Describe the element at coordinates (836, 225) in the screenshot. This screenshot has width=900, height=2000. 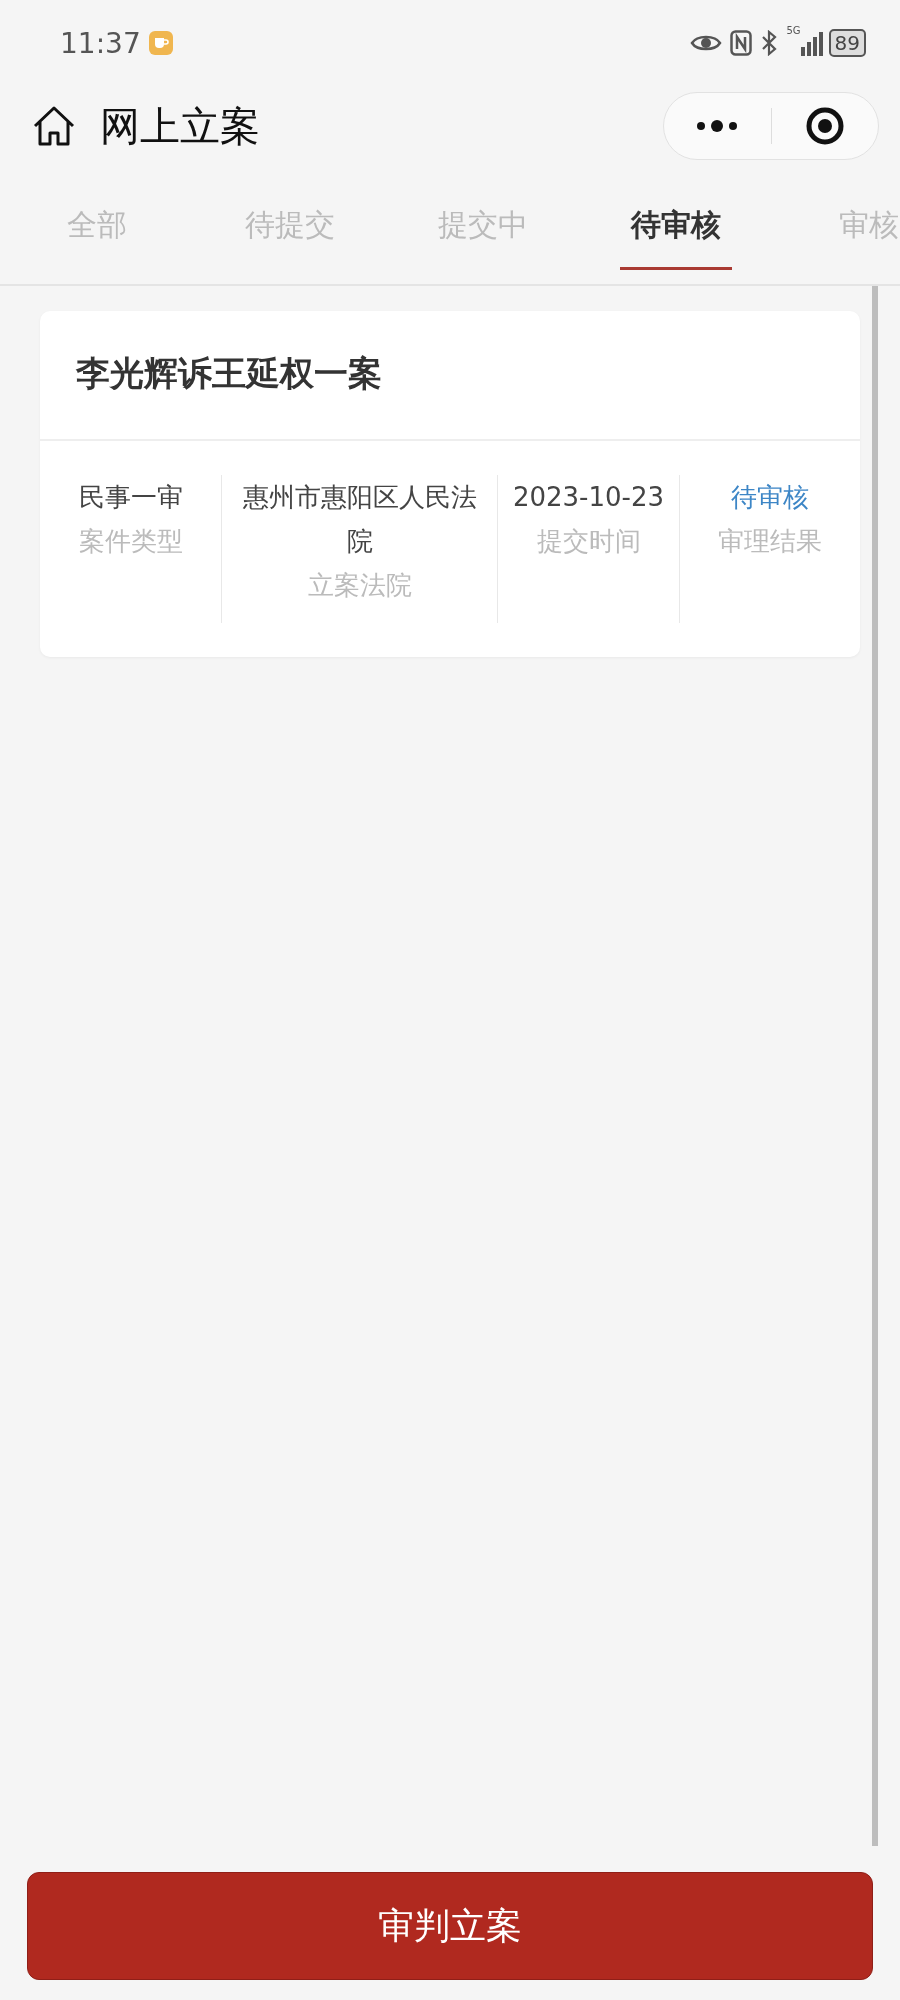
I see `status-tab: 审核` at that location.